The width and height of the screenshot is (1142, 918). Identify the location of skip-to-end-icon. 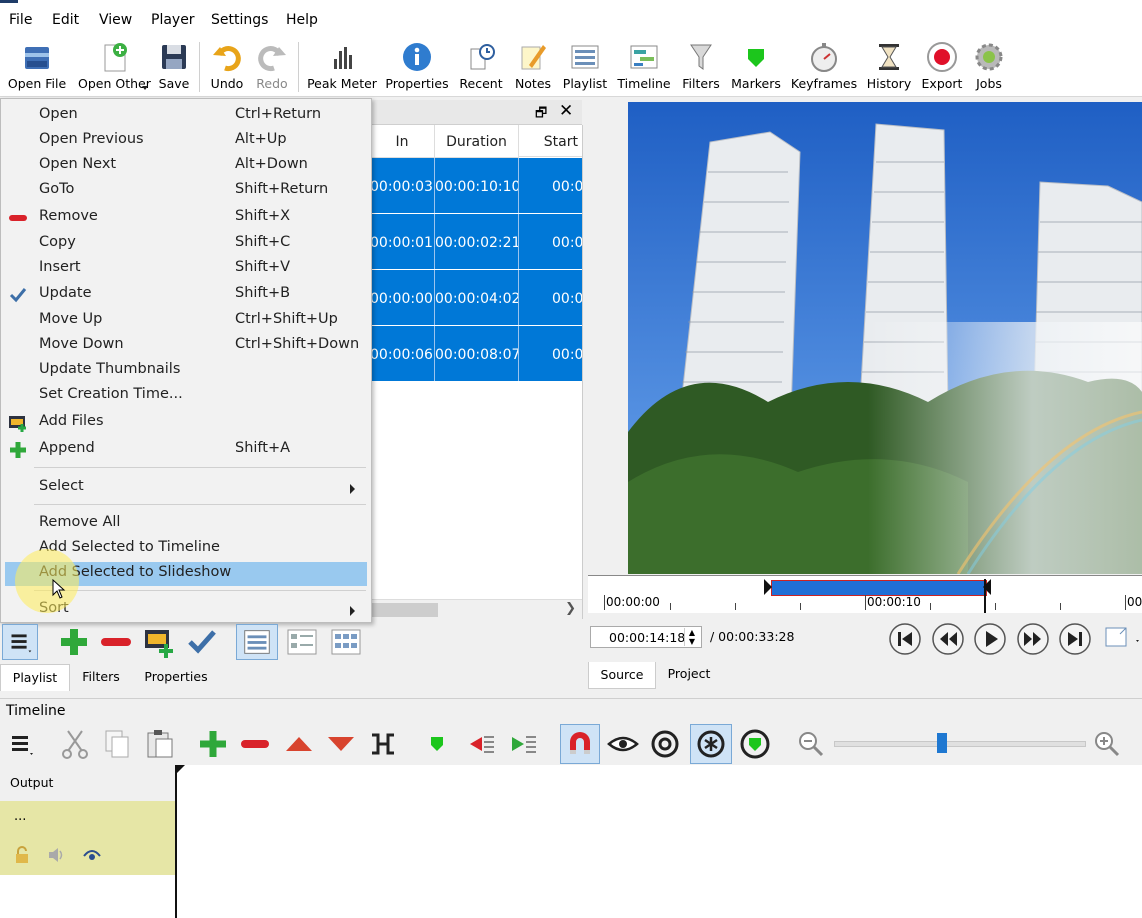
(1075, 639).